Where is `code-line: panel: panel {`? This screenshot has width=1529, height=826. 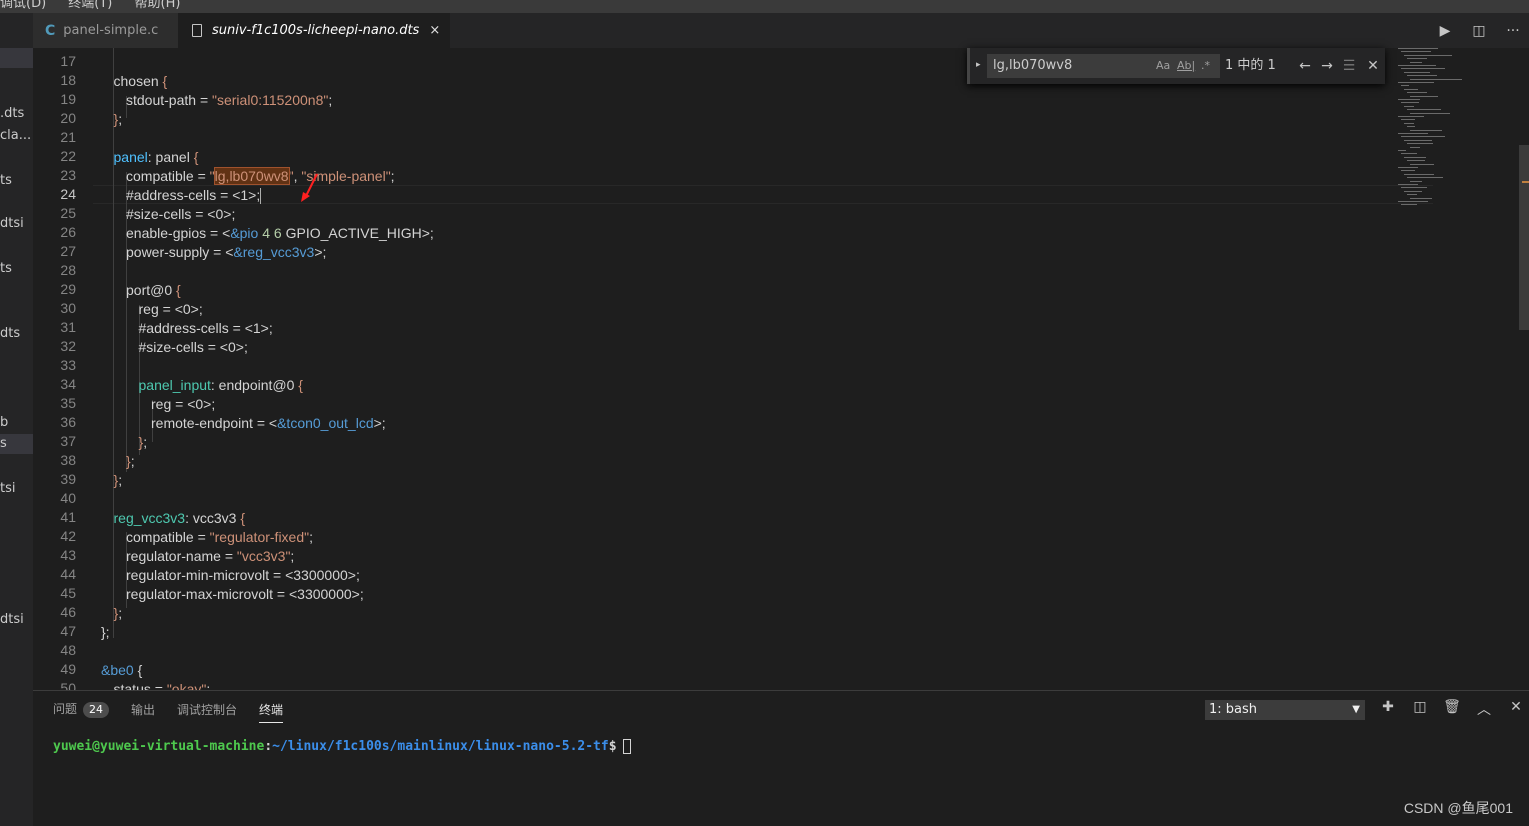 code-line: panel: panel { is located at coordinates (156, 157).